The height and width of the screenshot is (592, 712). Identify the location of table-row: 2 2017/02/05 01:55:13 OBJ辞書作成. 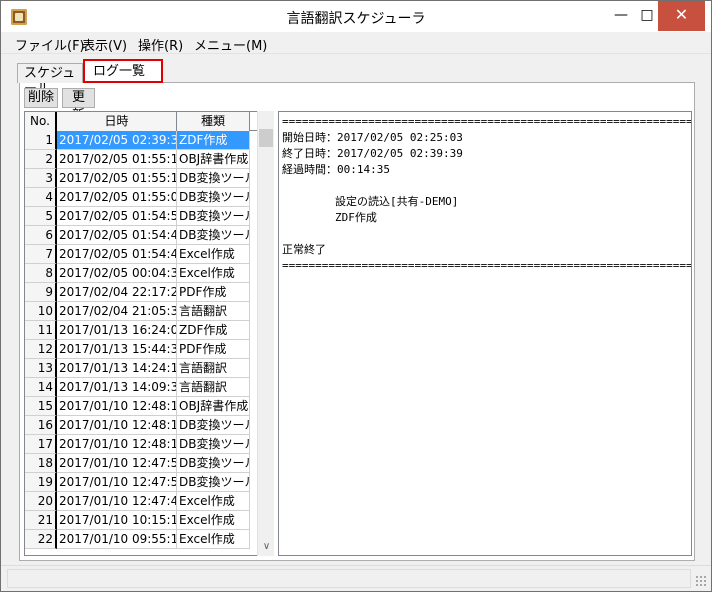
(141, 159).